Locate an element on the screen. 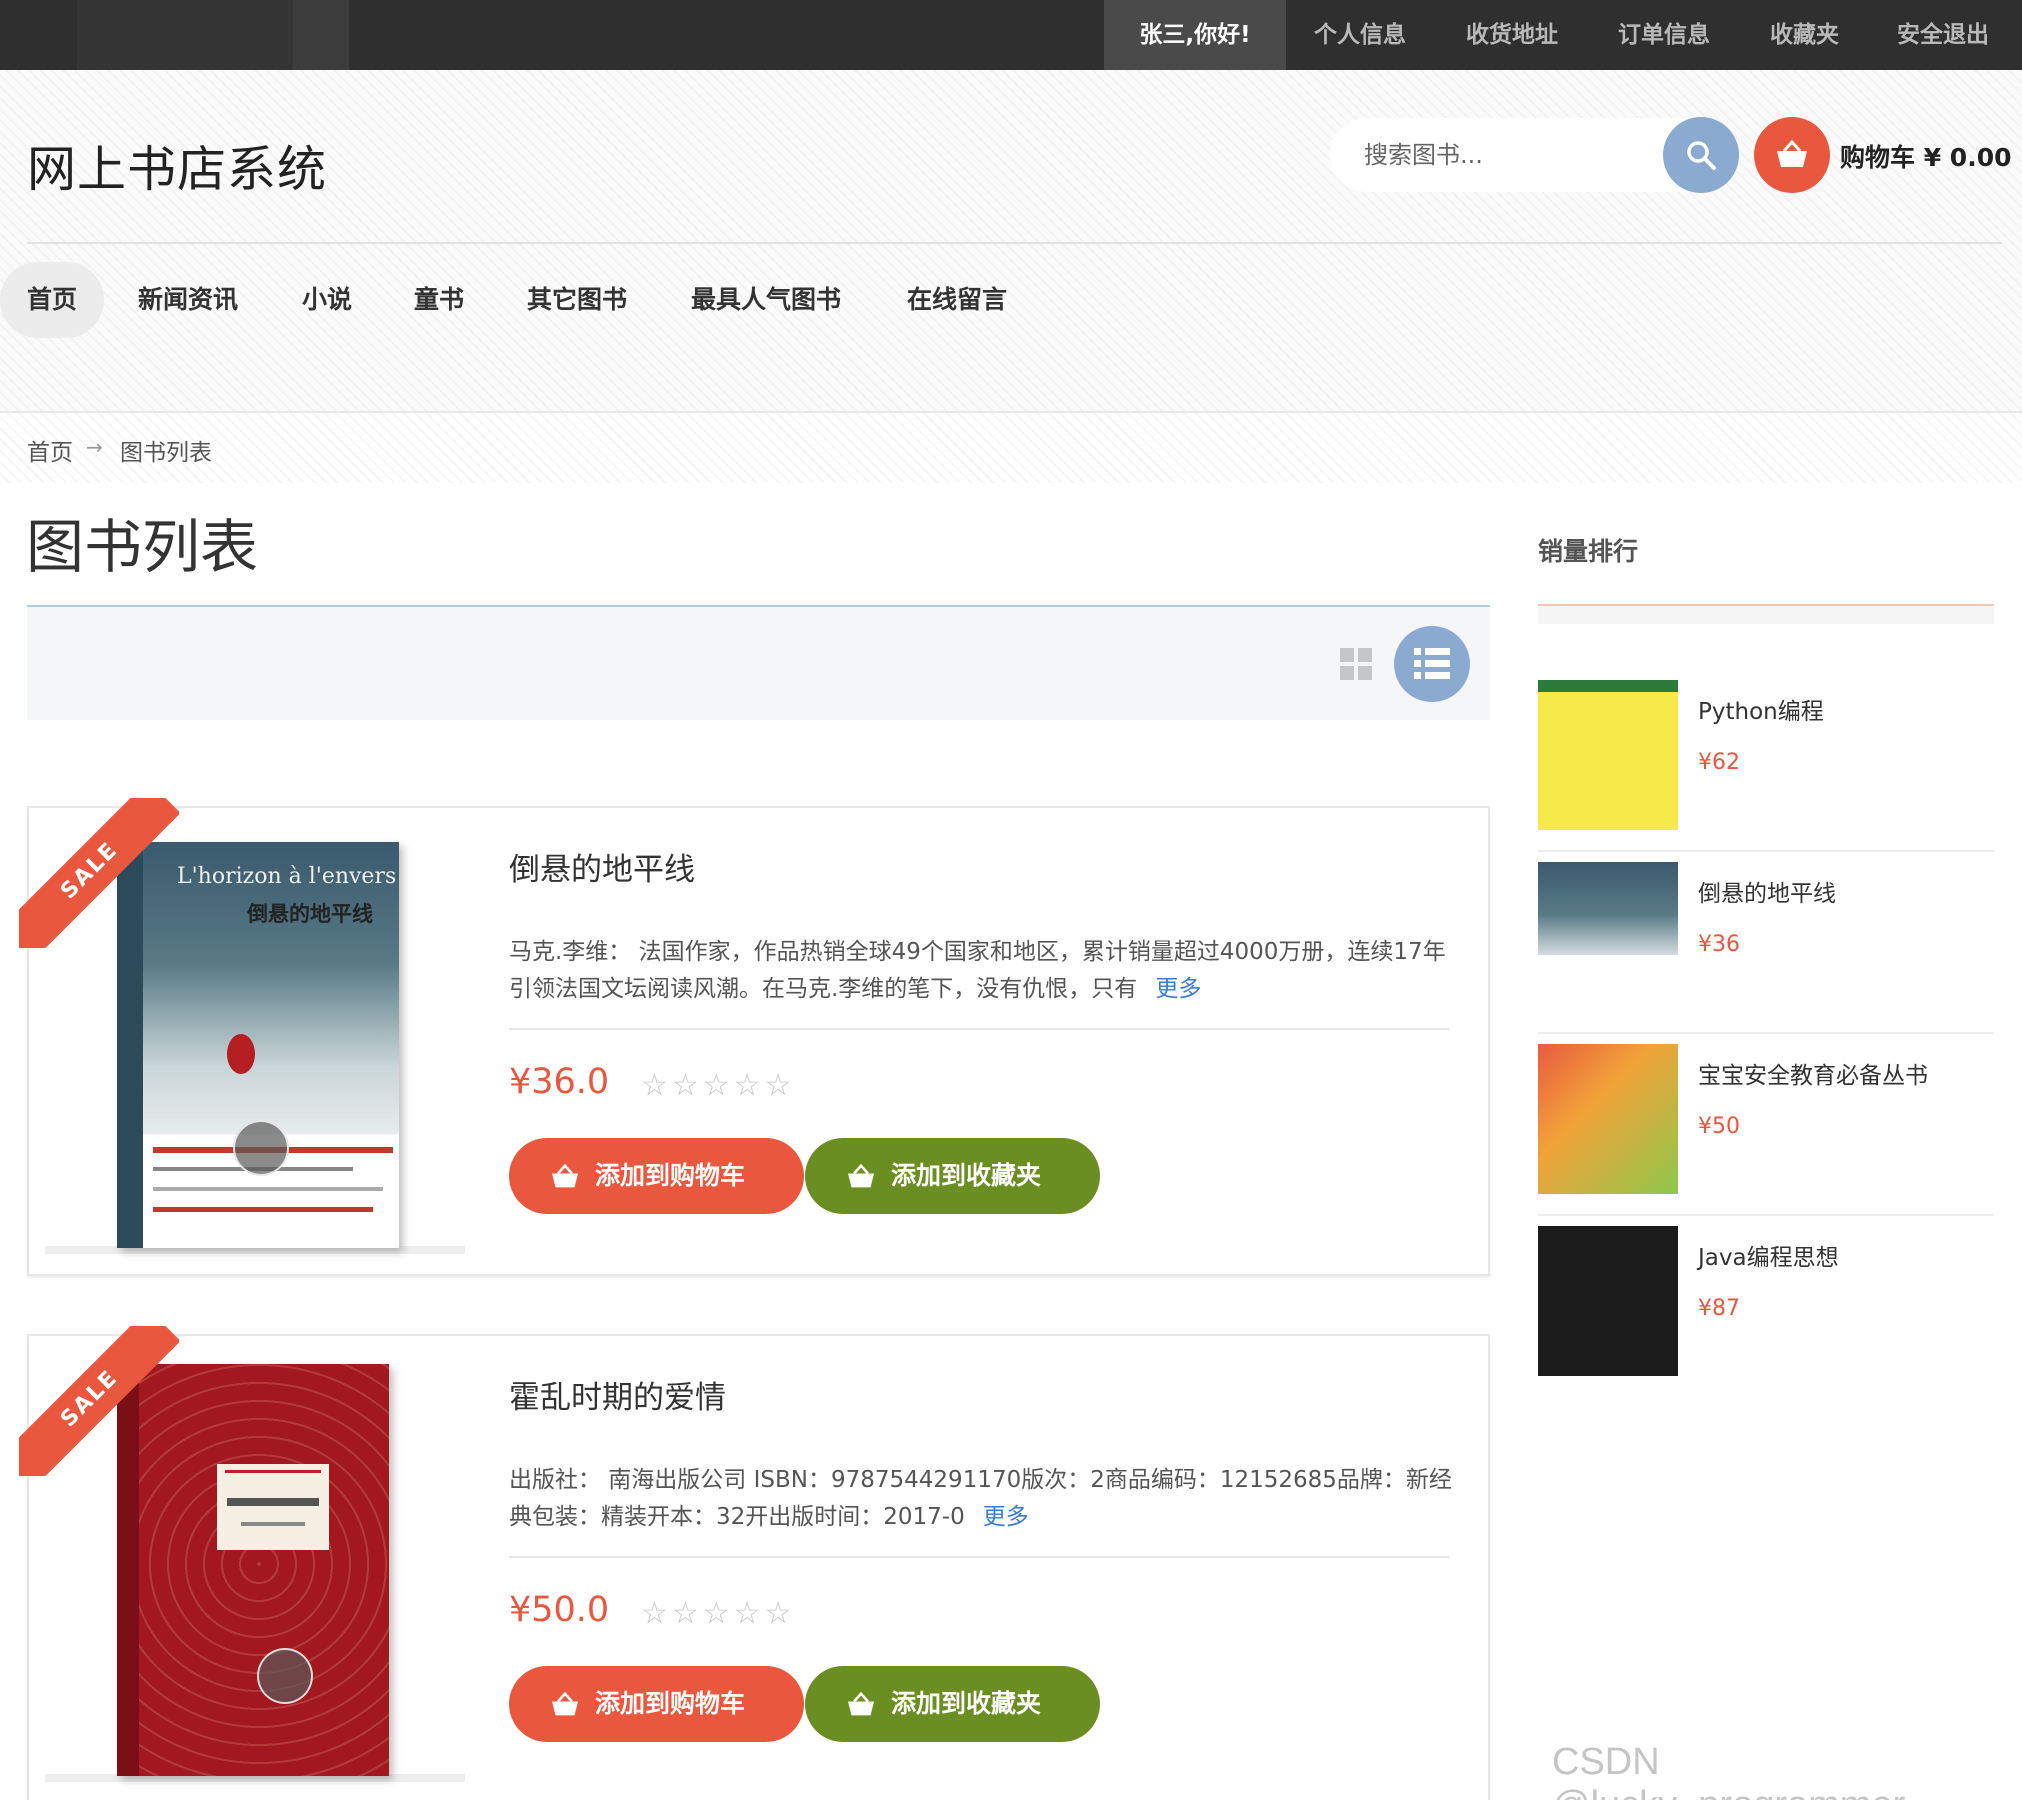 This screenshot has width=2022, height=1800. bestseller-name: 宝宝安全教育必备丛书 is located at coordinates (1813, 1073).